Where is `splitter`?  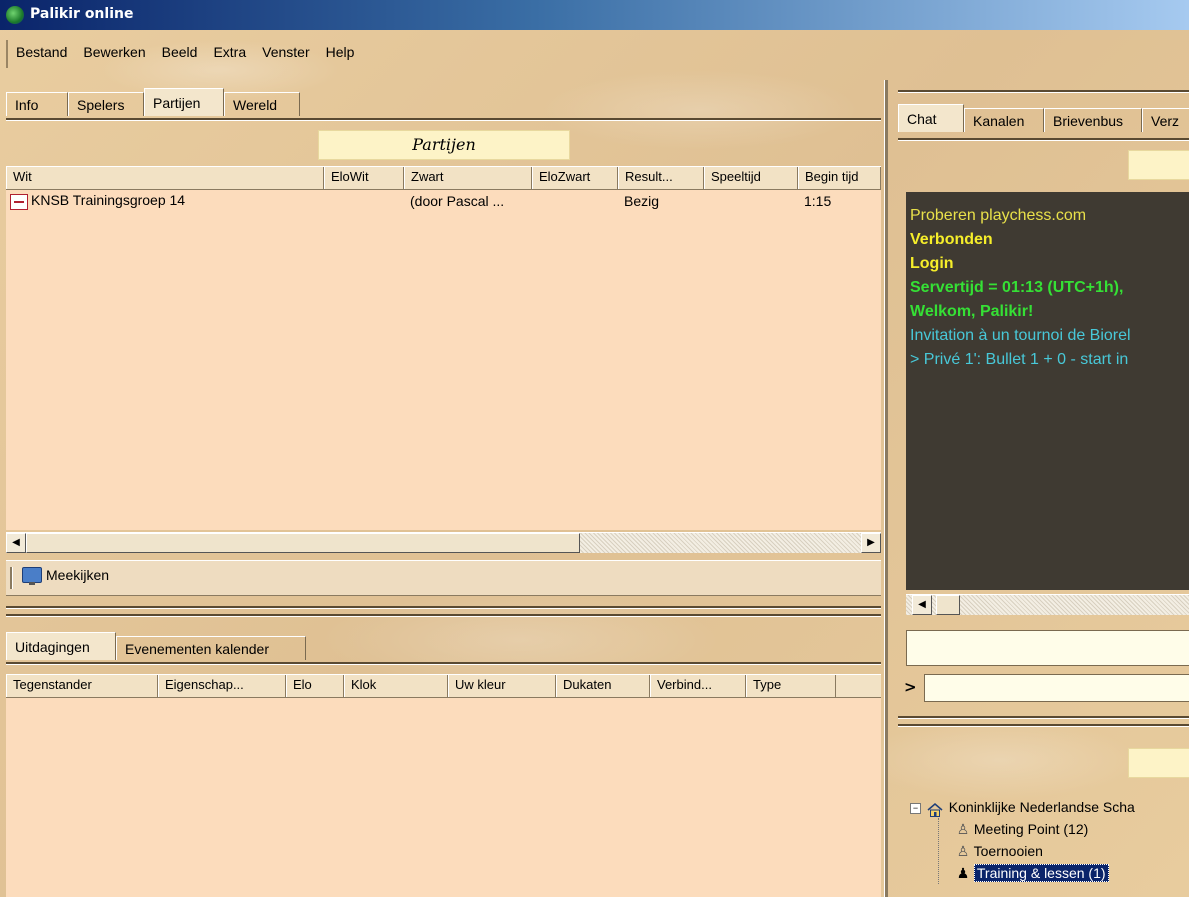 splitter is located at coordinates (443, 607).